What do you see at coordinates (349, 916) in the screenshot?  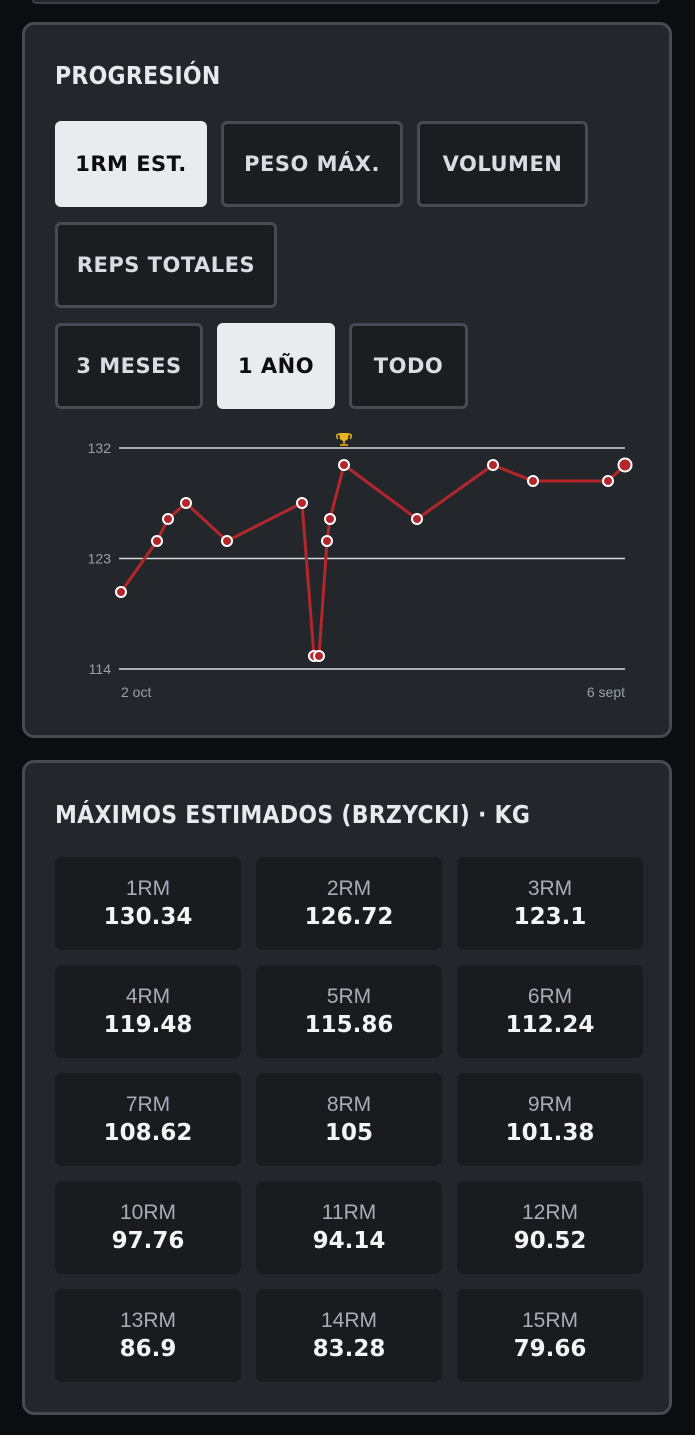 I see `rm-value: 126.72` at bounding box center [349, 916].